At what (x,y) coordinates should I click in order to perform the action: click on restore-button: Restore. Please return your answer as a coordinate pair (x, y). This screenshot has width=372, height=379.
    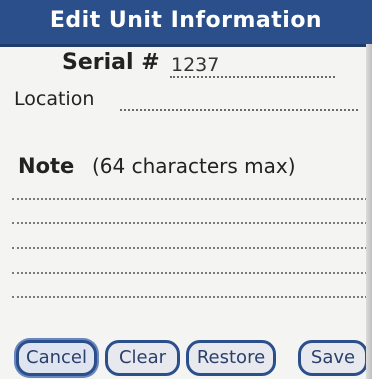
    Looking at the image, I should click on (231, 358).